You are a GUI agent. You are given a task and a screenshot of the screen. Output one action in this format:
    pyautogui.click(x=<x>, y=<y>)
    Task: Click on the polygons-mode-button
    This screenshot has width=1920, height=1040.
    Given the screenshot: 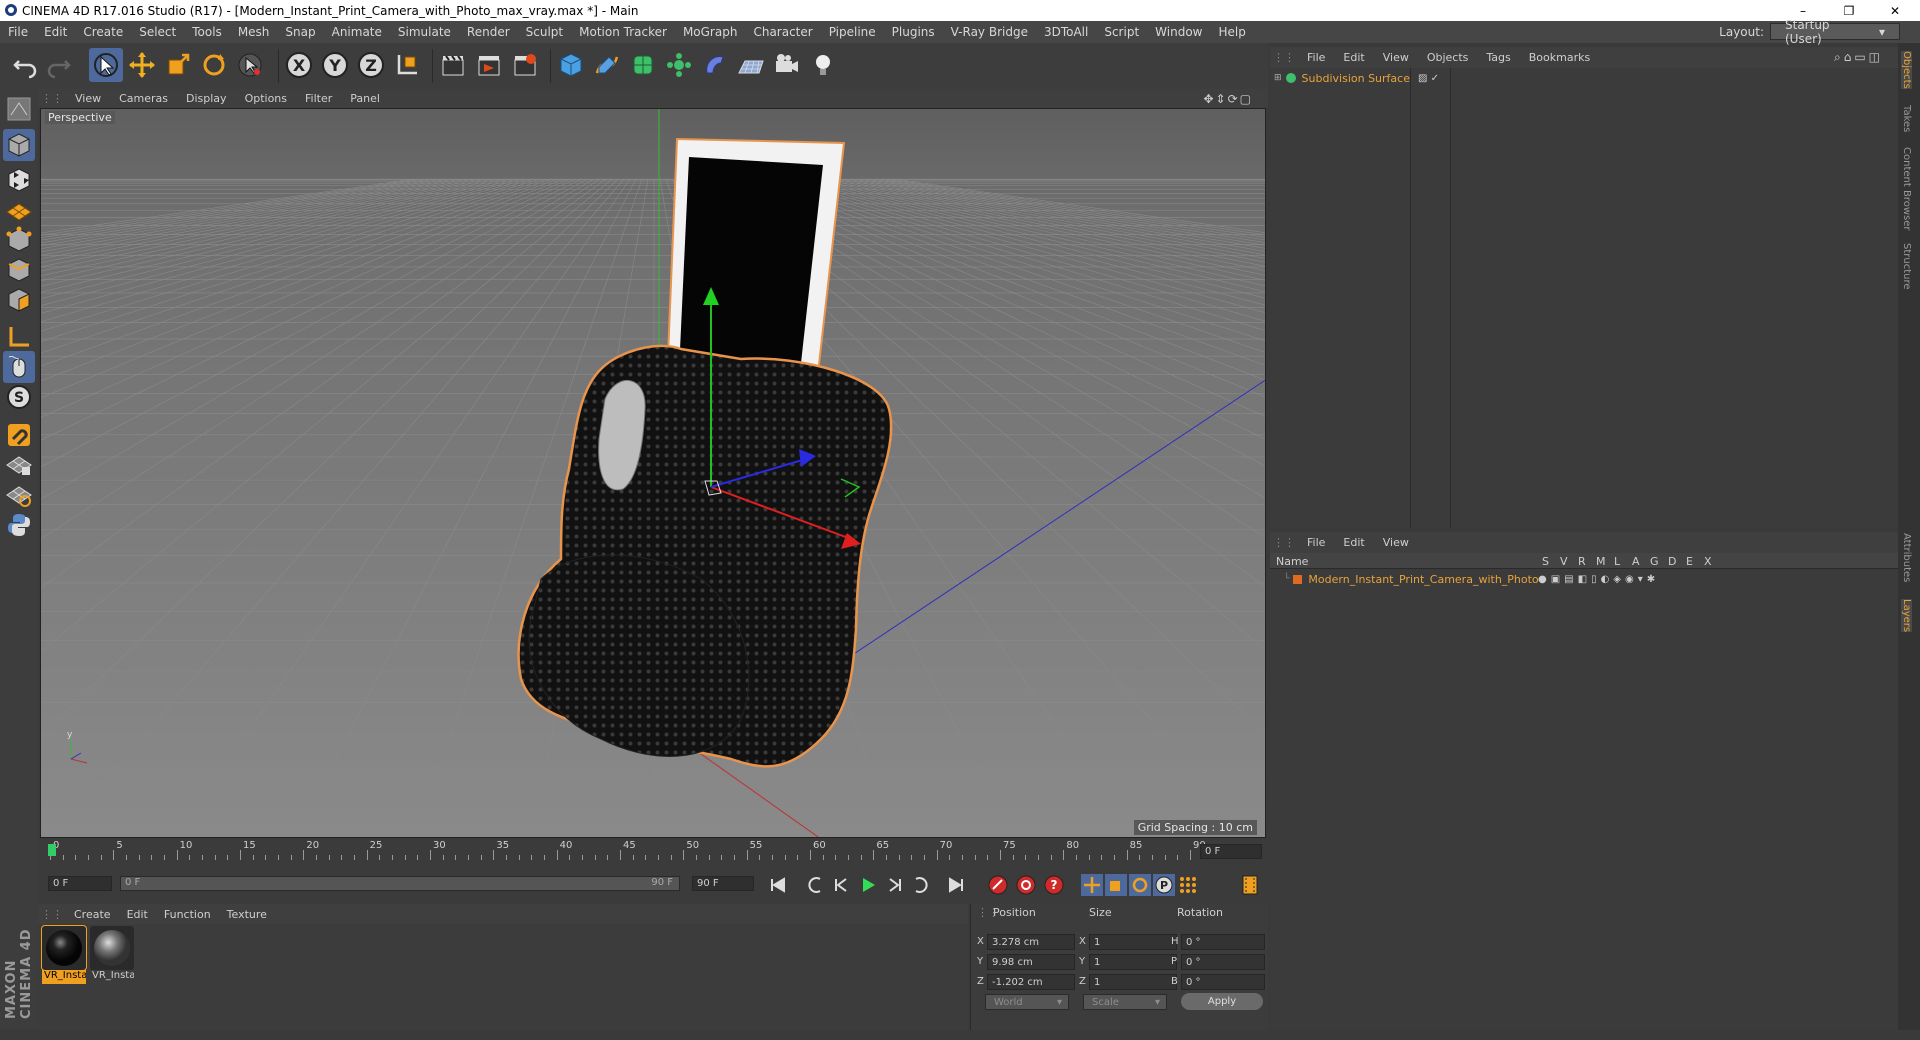 What is the action you would take?
    pyautogui.click(x=19, y=300)
    